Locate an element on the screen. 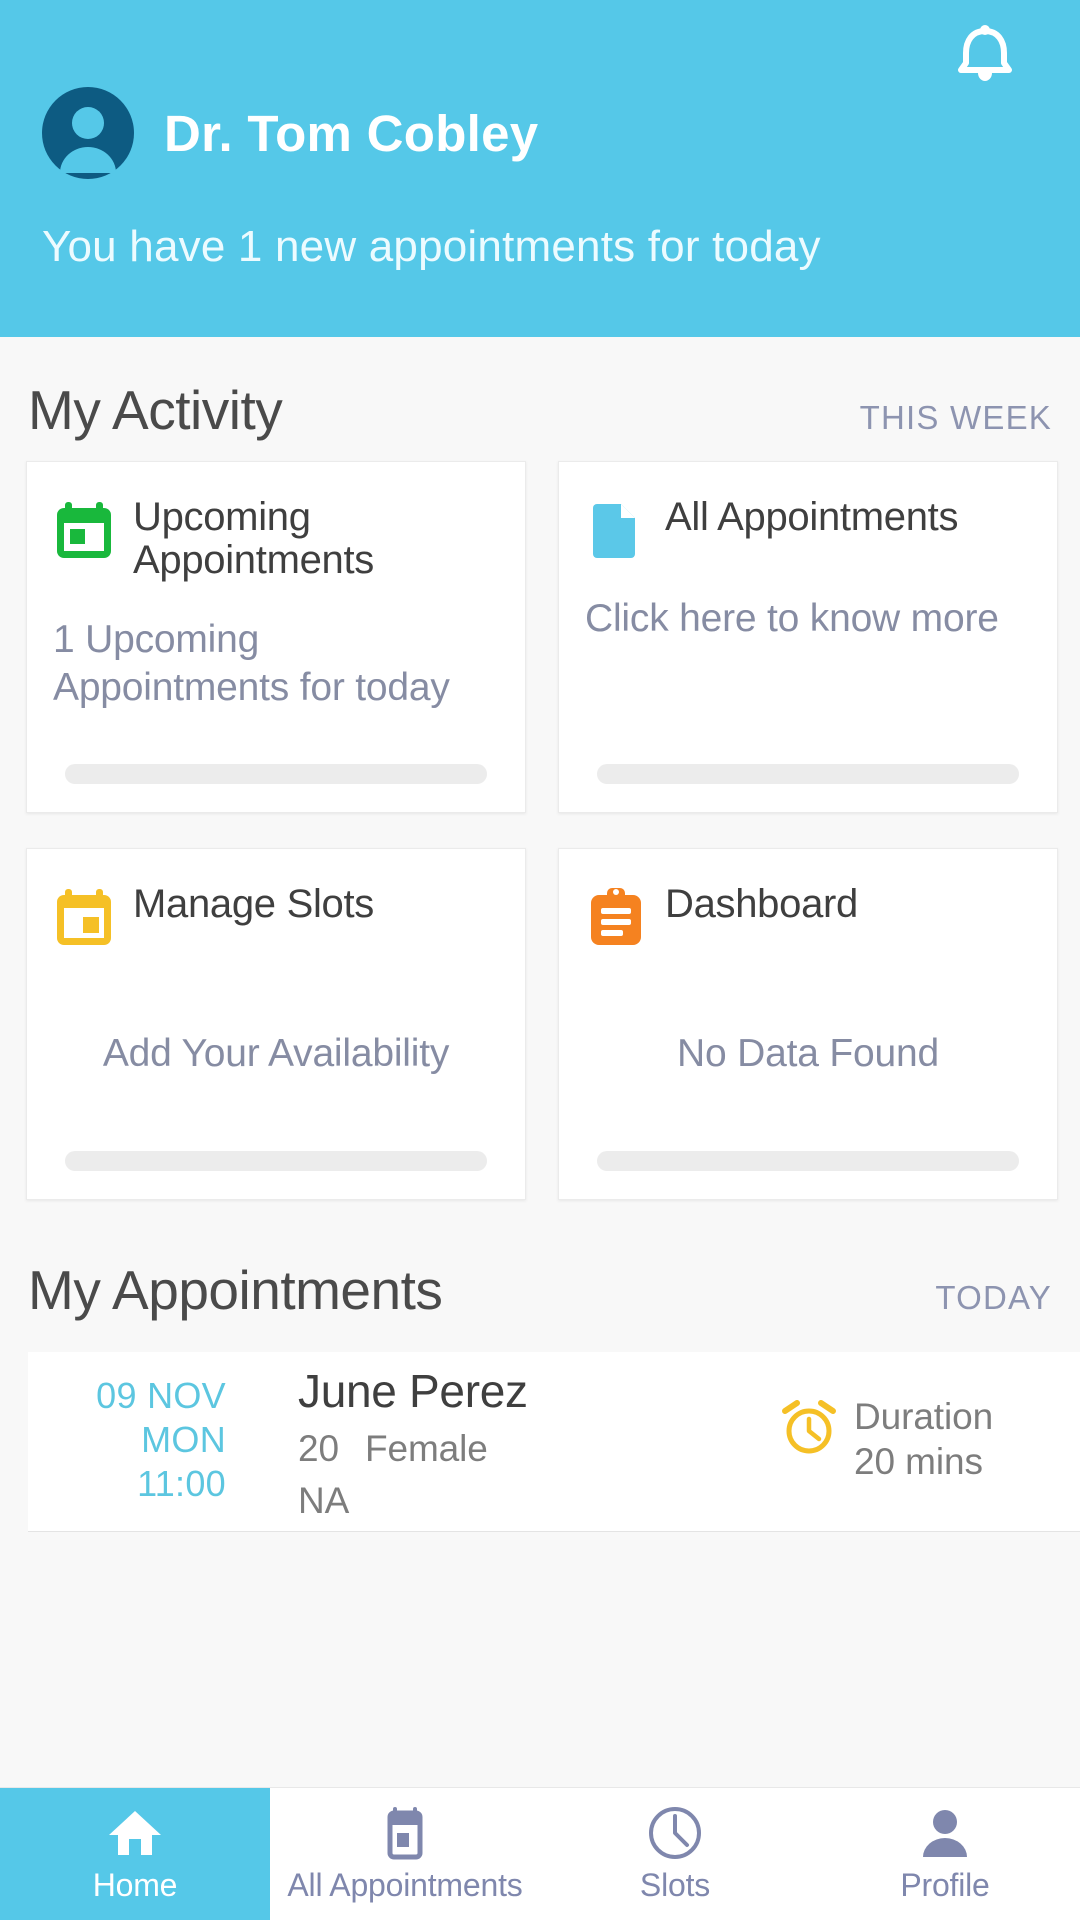  card-header: Dashboard is located at coordinates (808, 915).